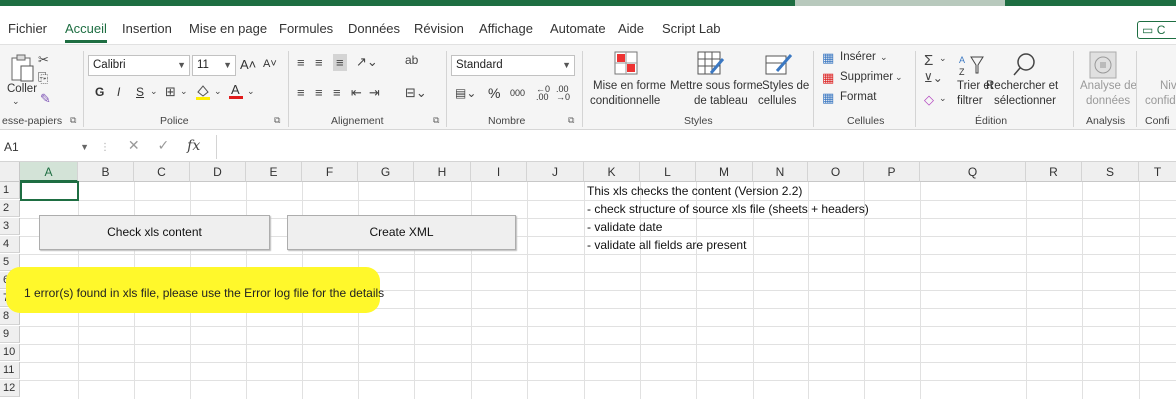 This screenshot has height=399, width=1176. Describe the element at coordinates (22, 89) in the screenshot. I see `paste-label: Coller` at that location.